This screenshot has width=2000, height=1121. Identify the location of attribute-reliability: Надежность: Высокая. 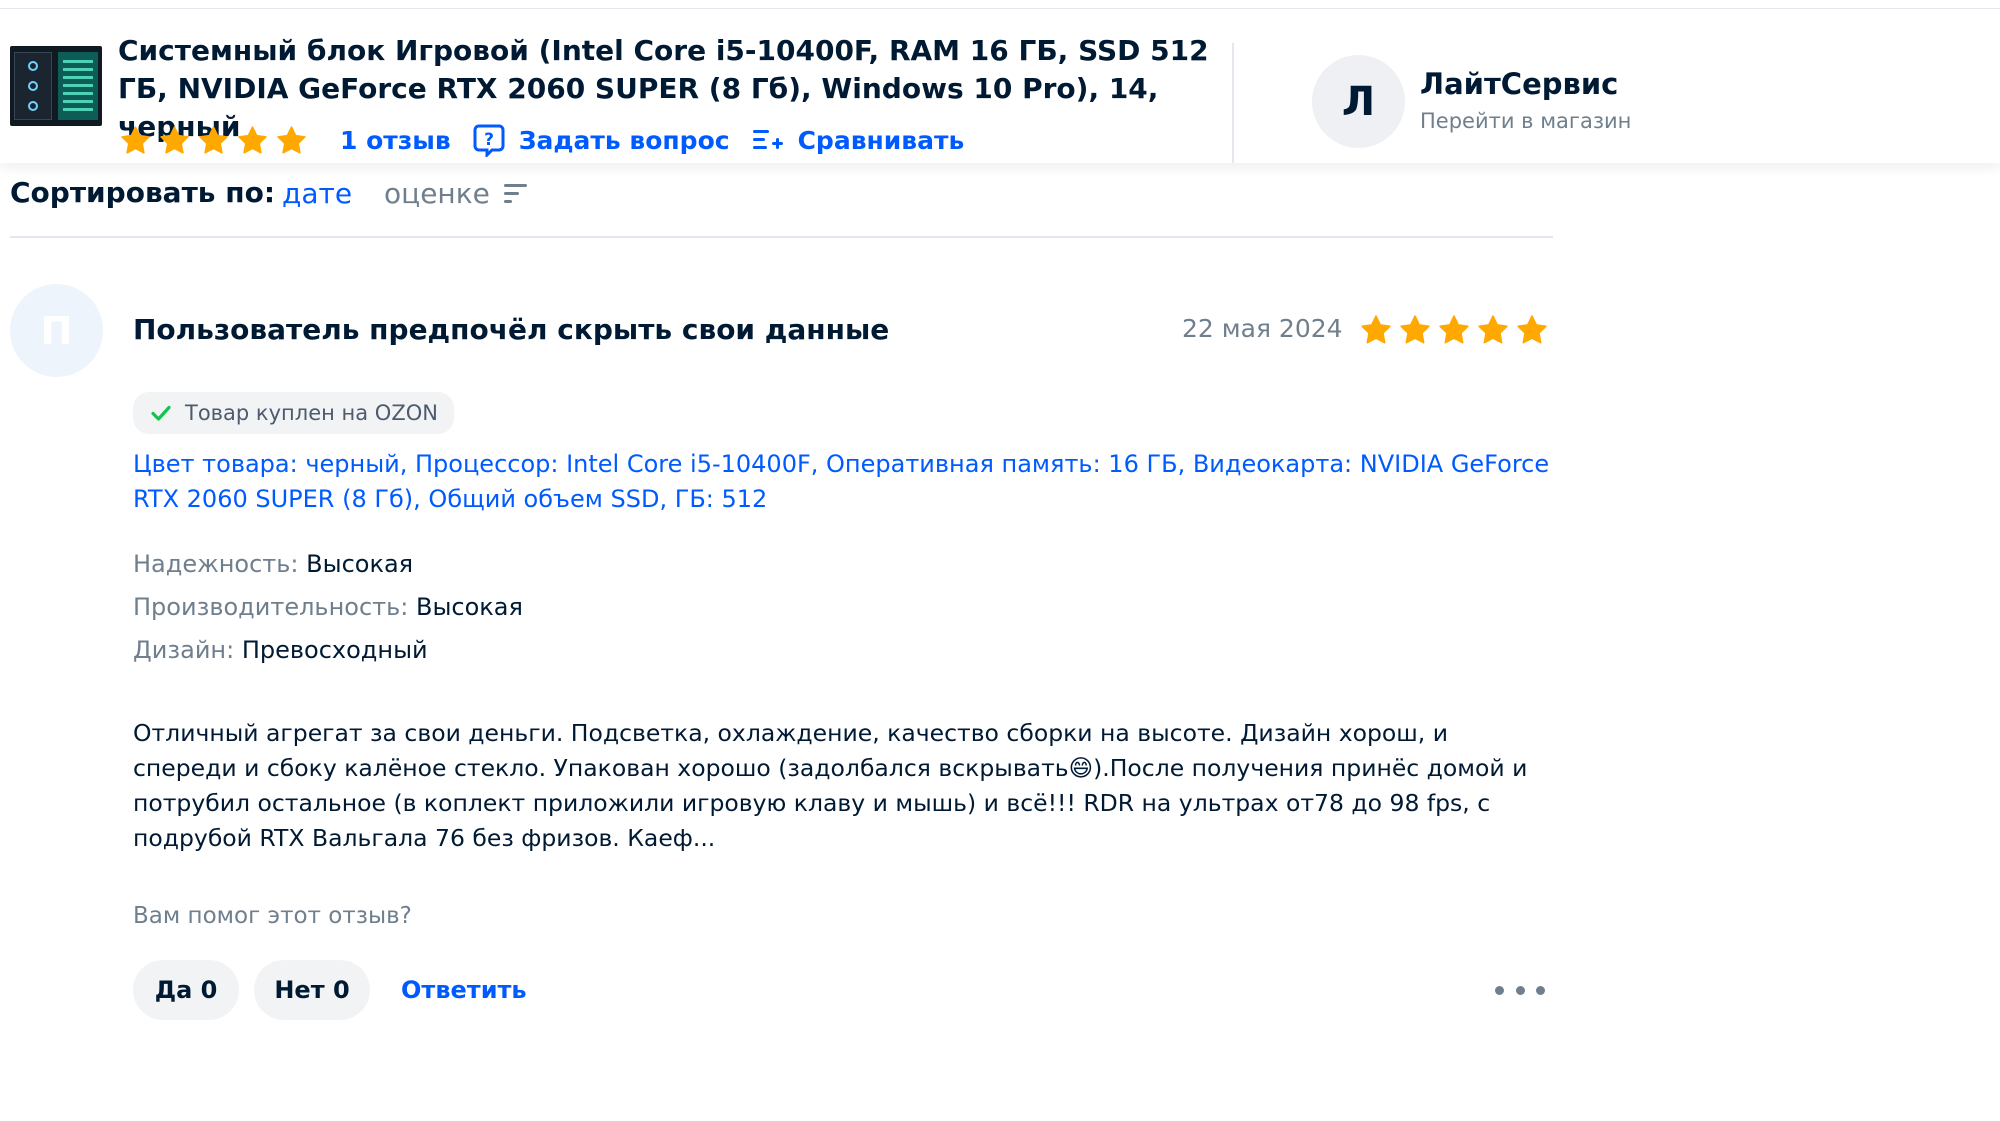
(273, 564).